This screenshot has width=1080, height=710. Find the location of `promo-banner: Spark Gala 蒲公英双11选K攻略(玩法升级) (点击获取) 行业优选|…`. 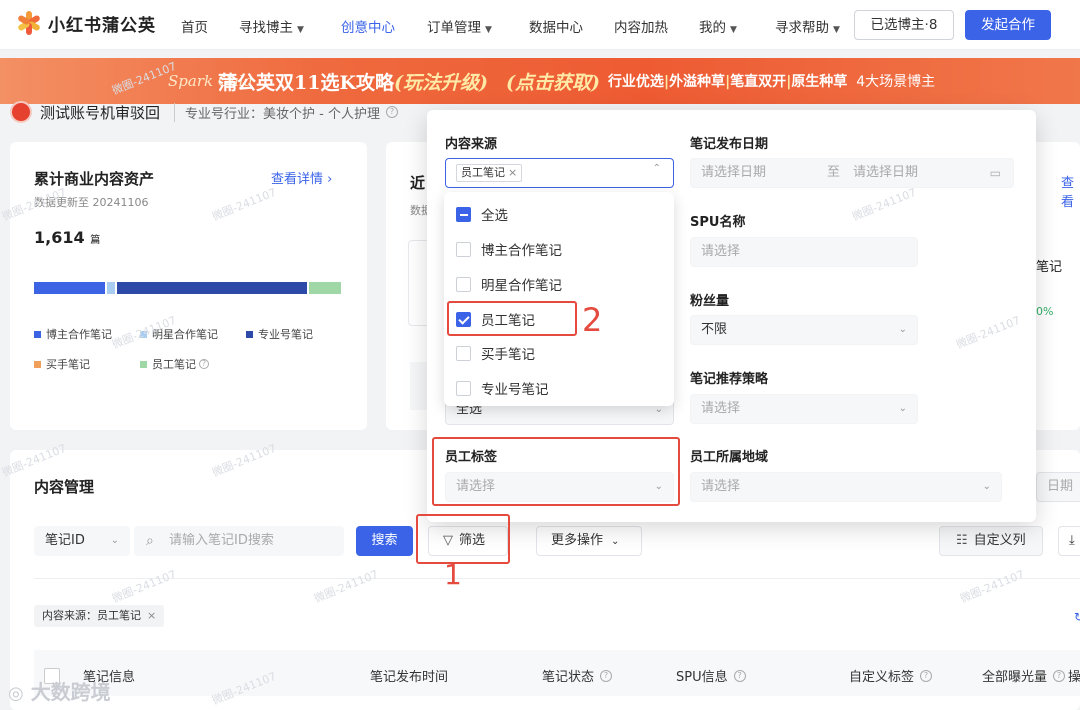

promo-banner: Spark Gala 蒲公英双11选K攻略(玩法升级) (点击获取) 行业优选|… is located at coordinates (540, 81).